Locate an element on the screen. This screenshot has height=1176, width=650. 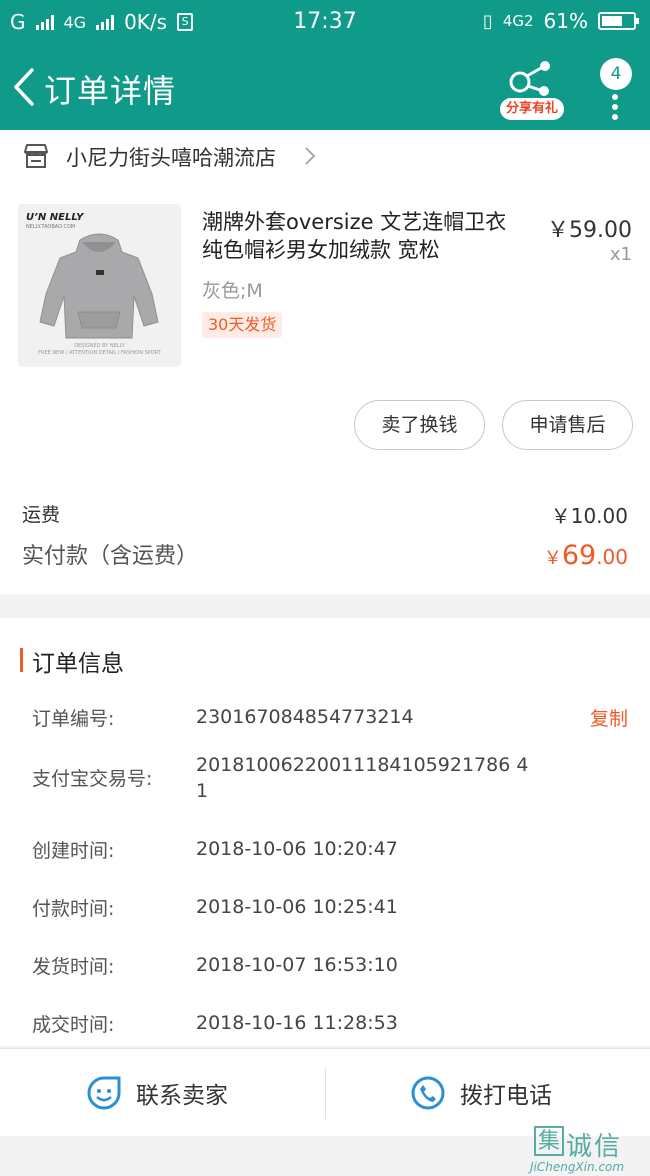
info-value: 20181006220011184105921786 41 is located at coordinates (362, 778).